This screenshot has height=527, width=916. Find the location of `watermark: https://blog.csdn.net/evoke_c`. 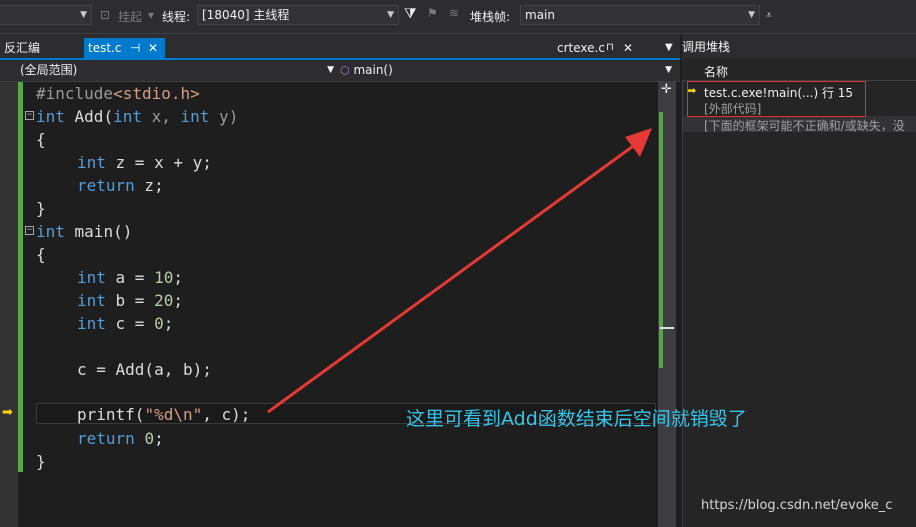

watermark: https://blog.csdn.net/evoke_c is located at coordinates (797, 505).